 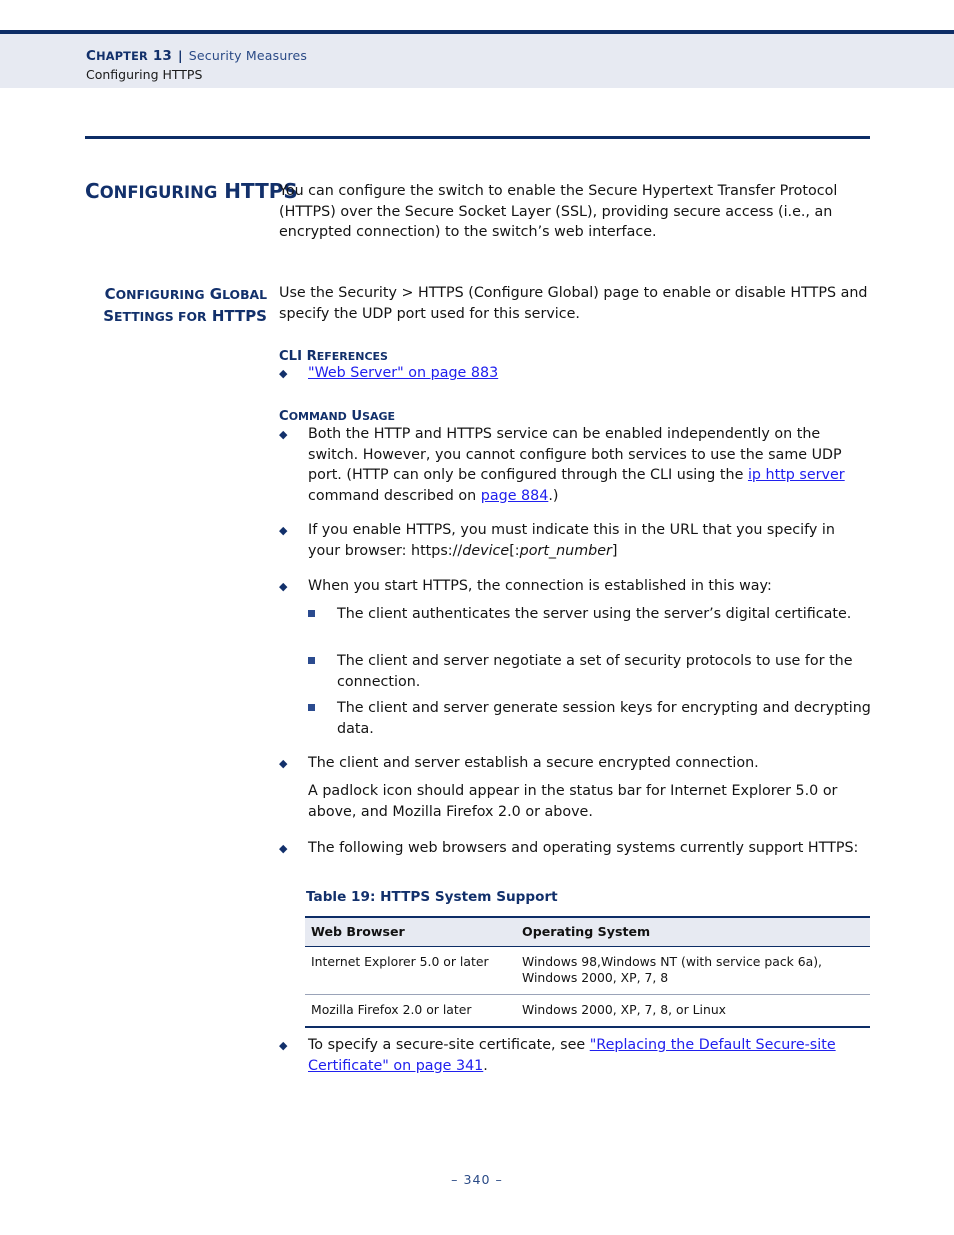 I want to click on subsection-side-heading-line1: CONFIGURING GLOBAL, so click(x=163, y=294).